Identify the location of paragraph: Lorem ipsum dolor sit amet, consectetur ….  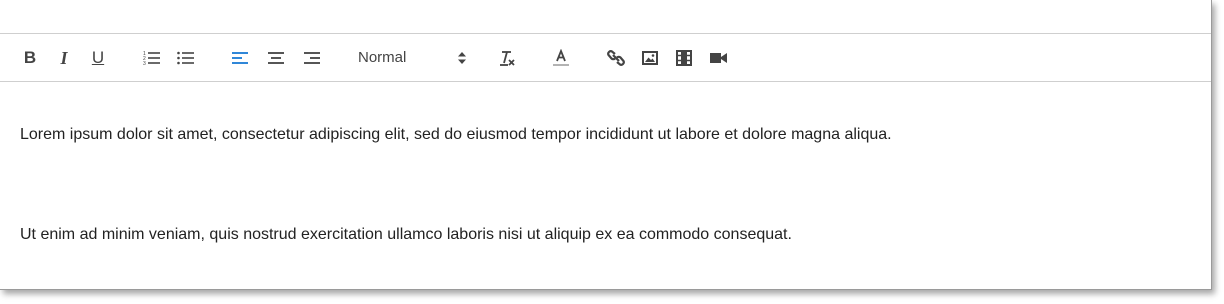
(456, 134).